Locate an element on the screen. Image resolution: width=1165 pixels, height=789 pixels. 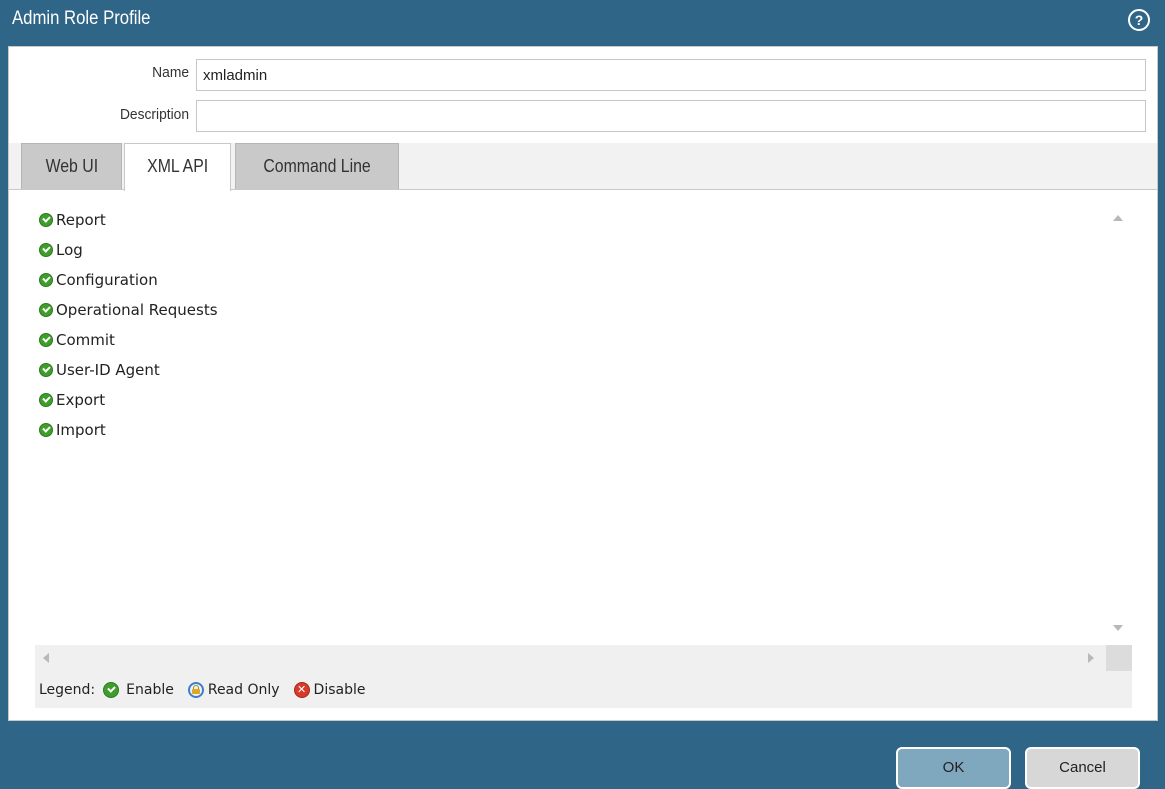
scroll-up-icon is located at coordinates (1118, 218).